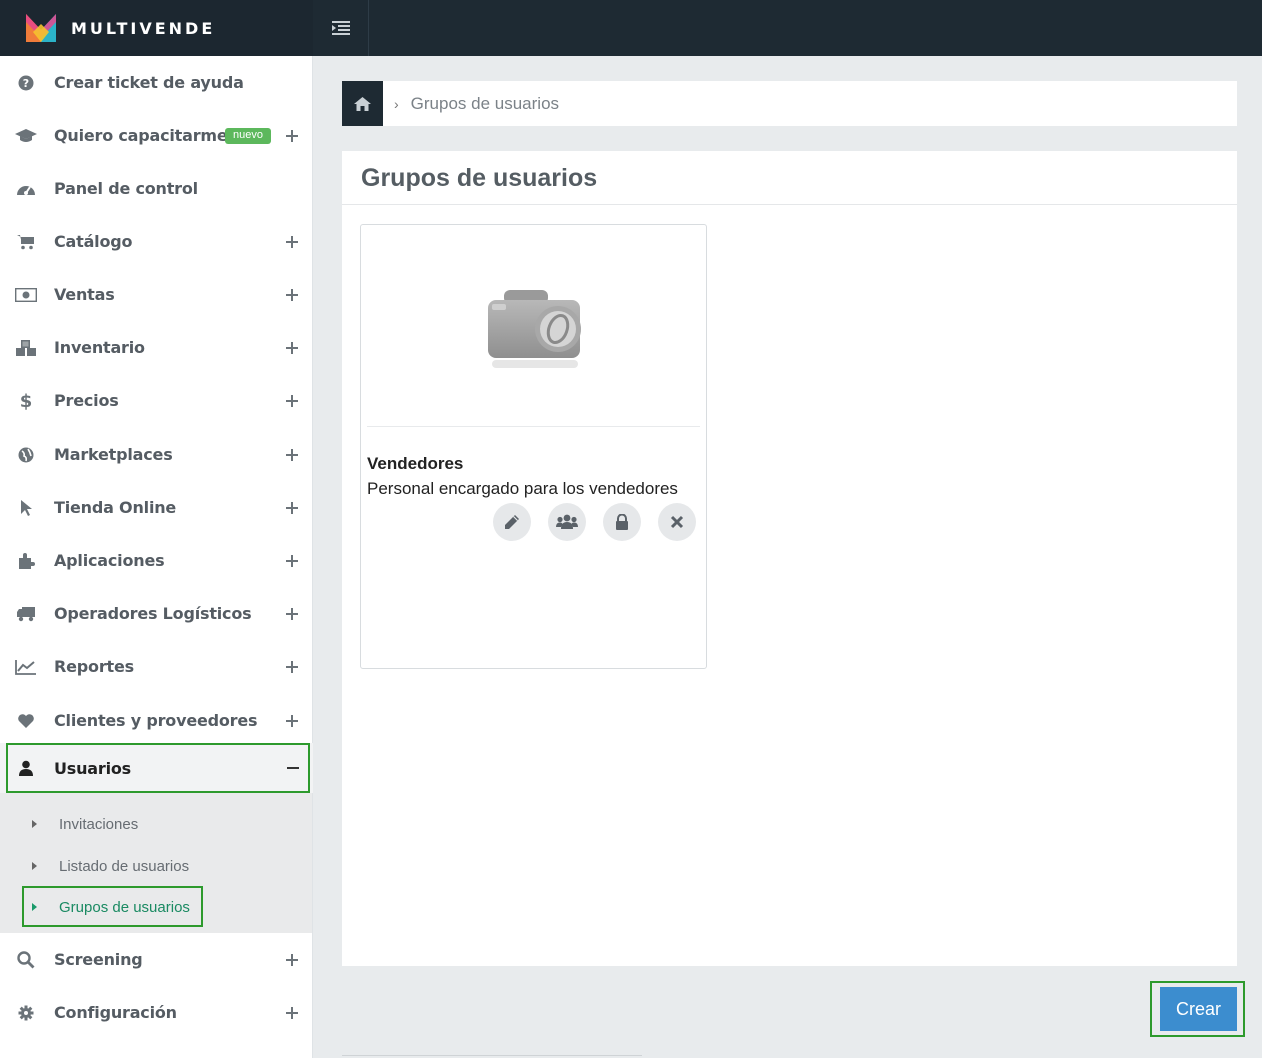 This screenshot has width=1262, height=1058. Describe the element at coordinates (26, 561) in the screenshot. I see `puzzle-icon` at that location.